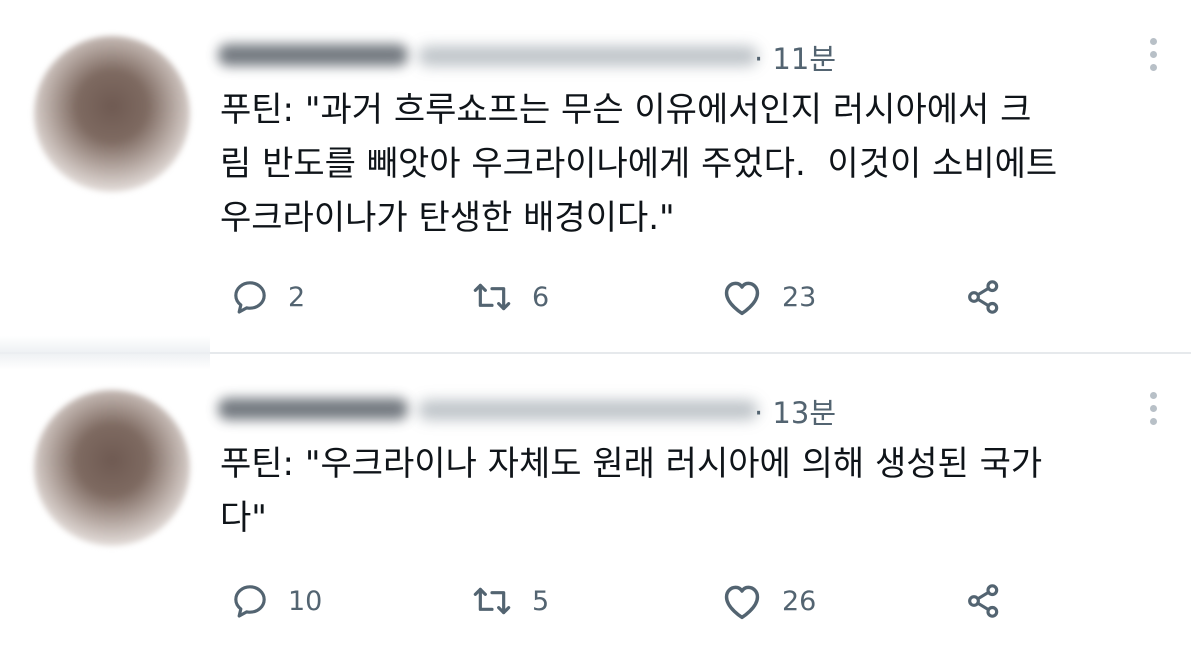 The height and width of the screenshot is (661, 1191). Describe the element at coordinates (768, 297) in the screenshot. I see `like-button: 23` at that location.